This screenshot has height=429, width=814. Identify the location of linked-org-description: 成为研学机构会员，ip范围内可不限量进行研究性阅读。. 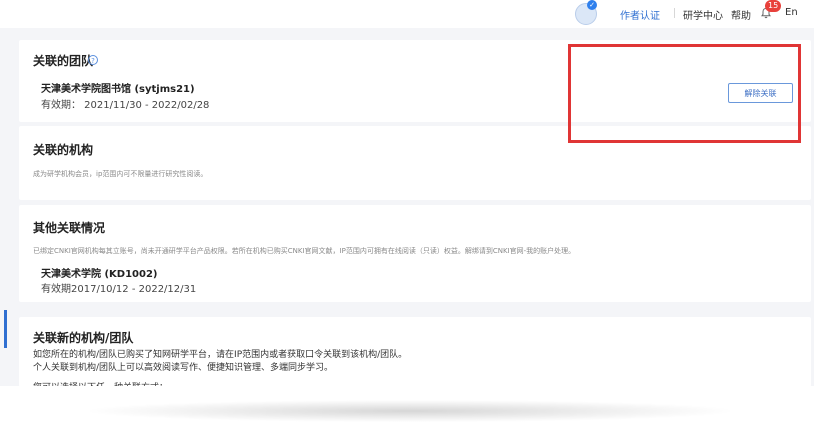
(120, 174).